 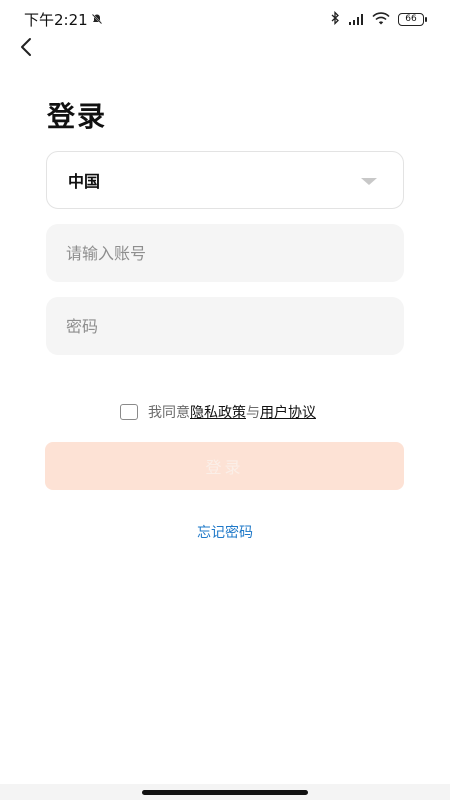 I want to click on chevron-left-icon, so click(x=27, y=49).